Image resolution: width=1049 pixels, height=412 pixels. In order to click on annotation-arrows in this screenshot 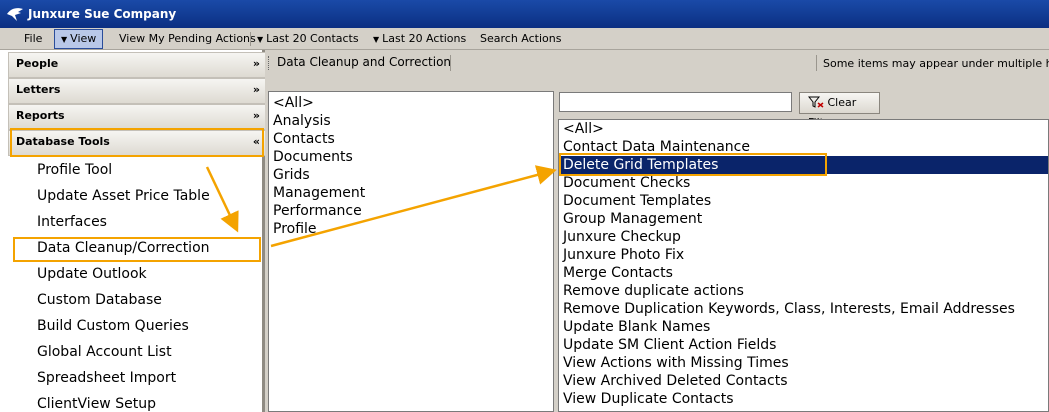, I will do `click(381, 206)`.